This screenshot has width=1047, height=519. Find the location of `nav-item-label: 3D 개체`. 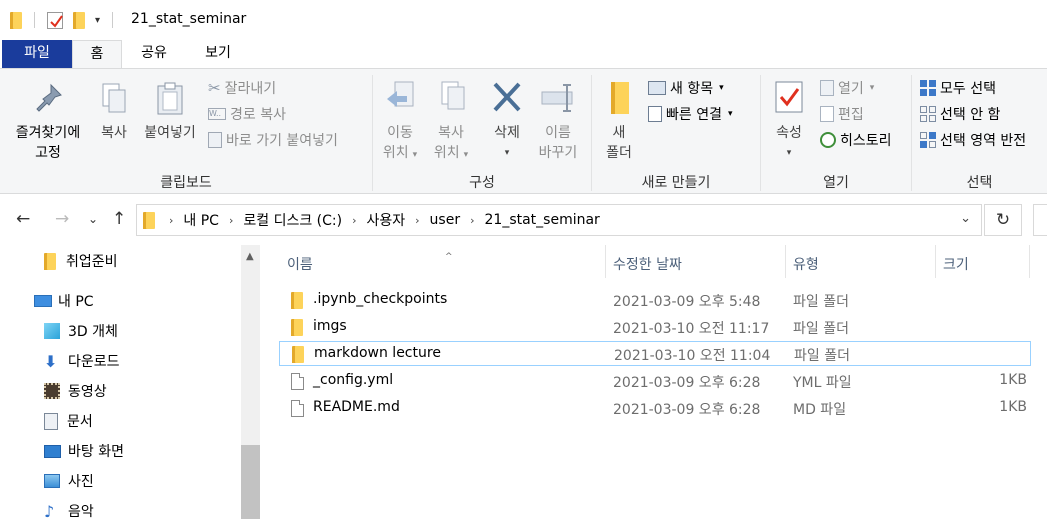

nav-item-label: 3D 개체 is located at coordinates (93, 332).